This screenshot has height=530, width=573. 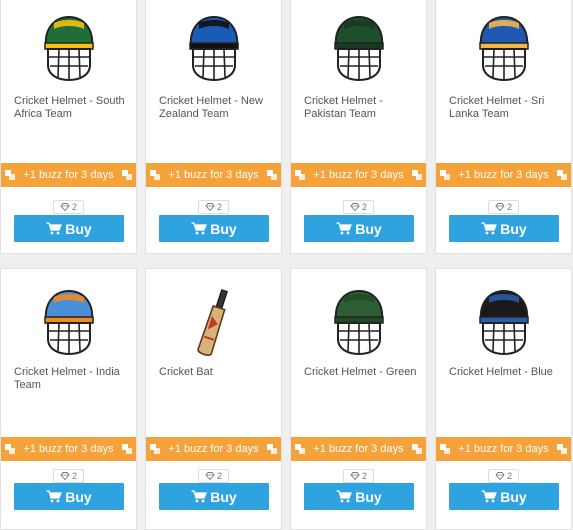 I want to click on product-title: Cricket Helmet - Blue, so click(x=507, y=372).